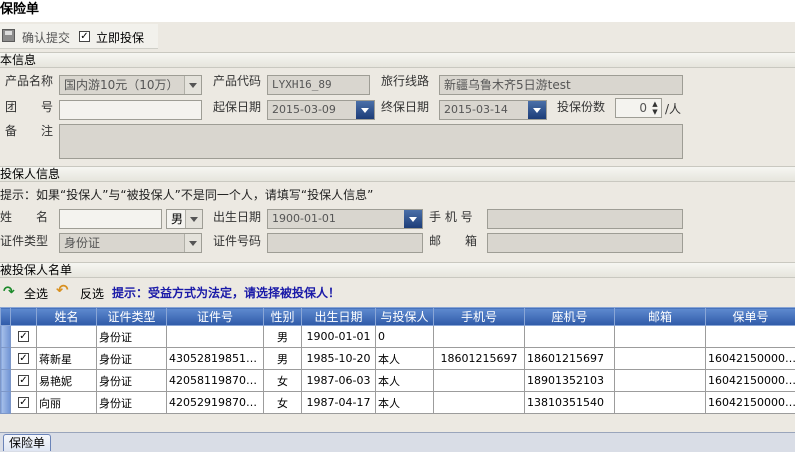 The width and height of the screenshot is (795, 452). Describe the element at coordinates (405, 337) in the screenshot. I see `cell-relation: 0` at that location.